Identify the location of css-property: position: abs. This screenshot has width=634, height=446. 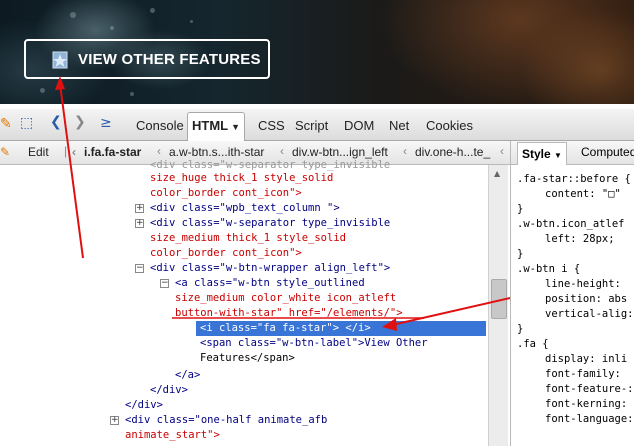
(586, 299).